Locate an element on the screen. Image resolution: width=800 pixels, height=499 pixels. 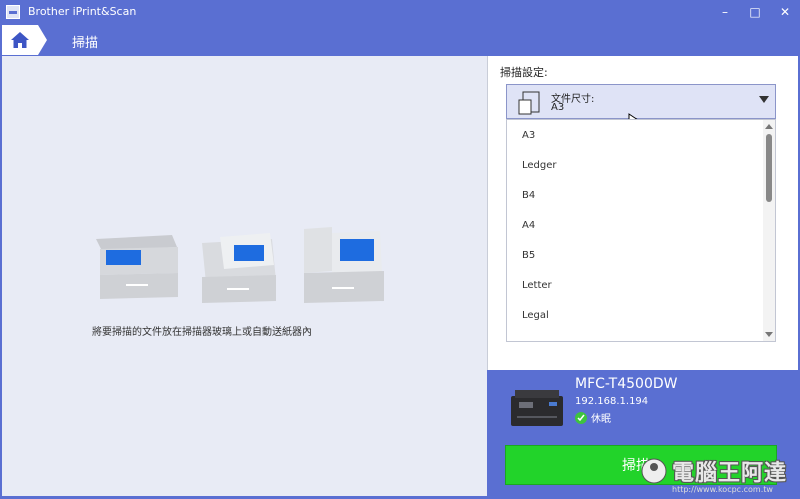
device-name: MFC-T4500DW is located at coordinates (626, 384).